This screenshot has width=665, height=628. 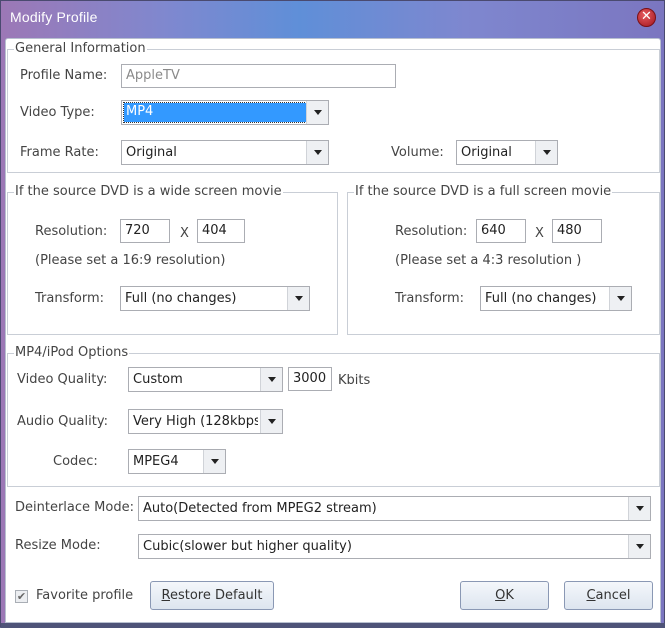 What do you see at coordinates (216, 595) in the screenshot?
I see `restore-default-label: estore Default` at bounding box center [216, 595].